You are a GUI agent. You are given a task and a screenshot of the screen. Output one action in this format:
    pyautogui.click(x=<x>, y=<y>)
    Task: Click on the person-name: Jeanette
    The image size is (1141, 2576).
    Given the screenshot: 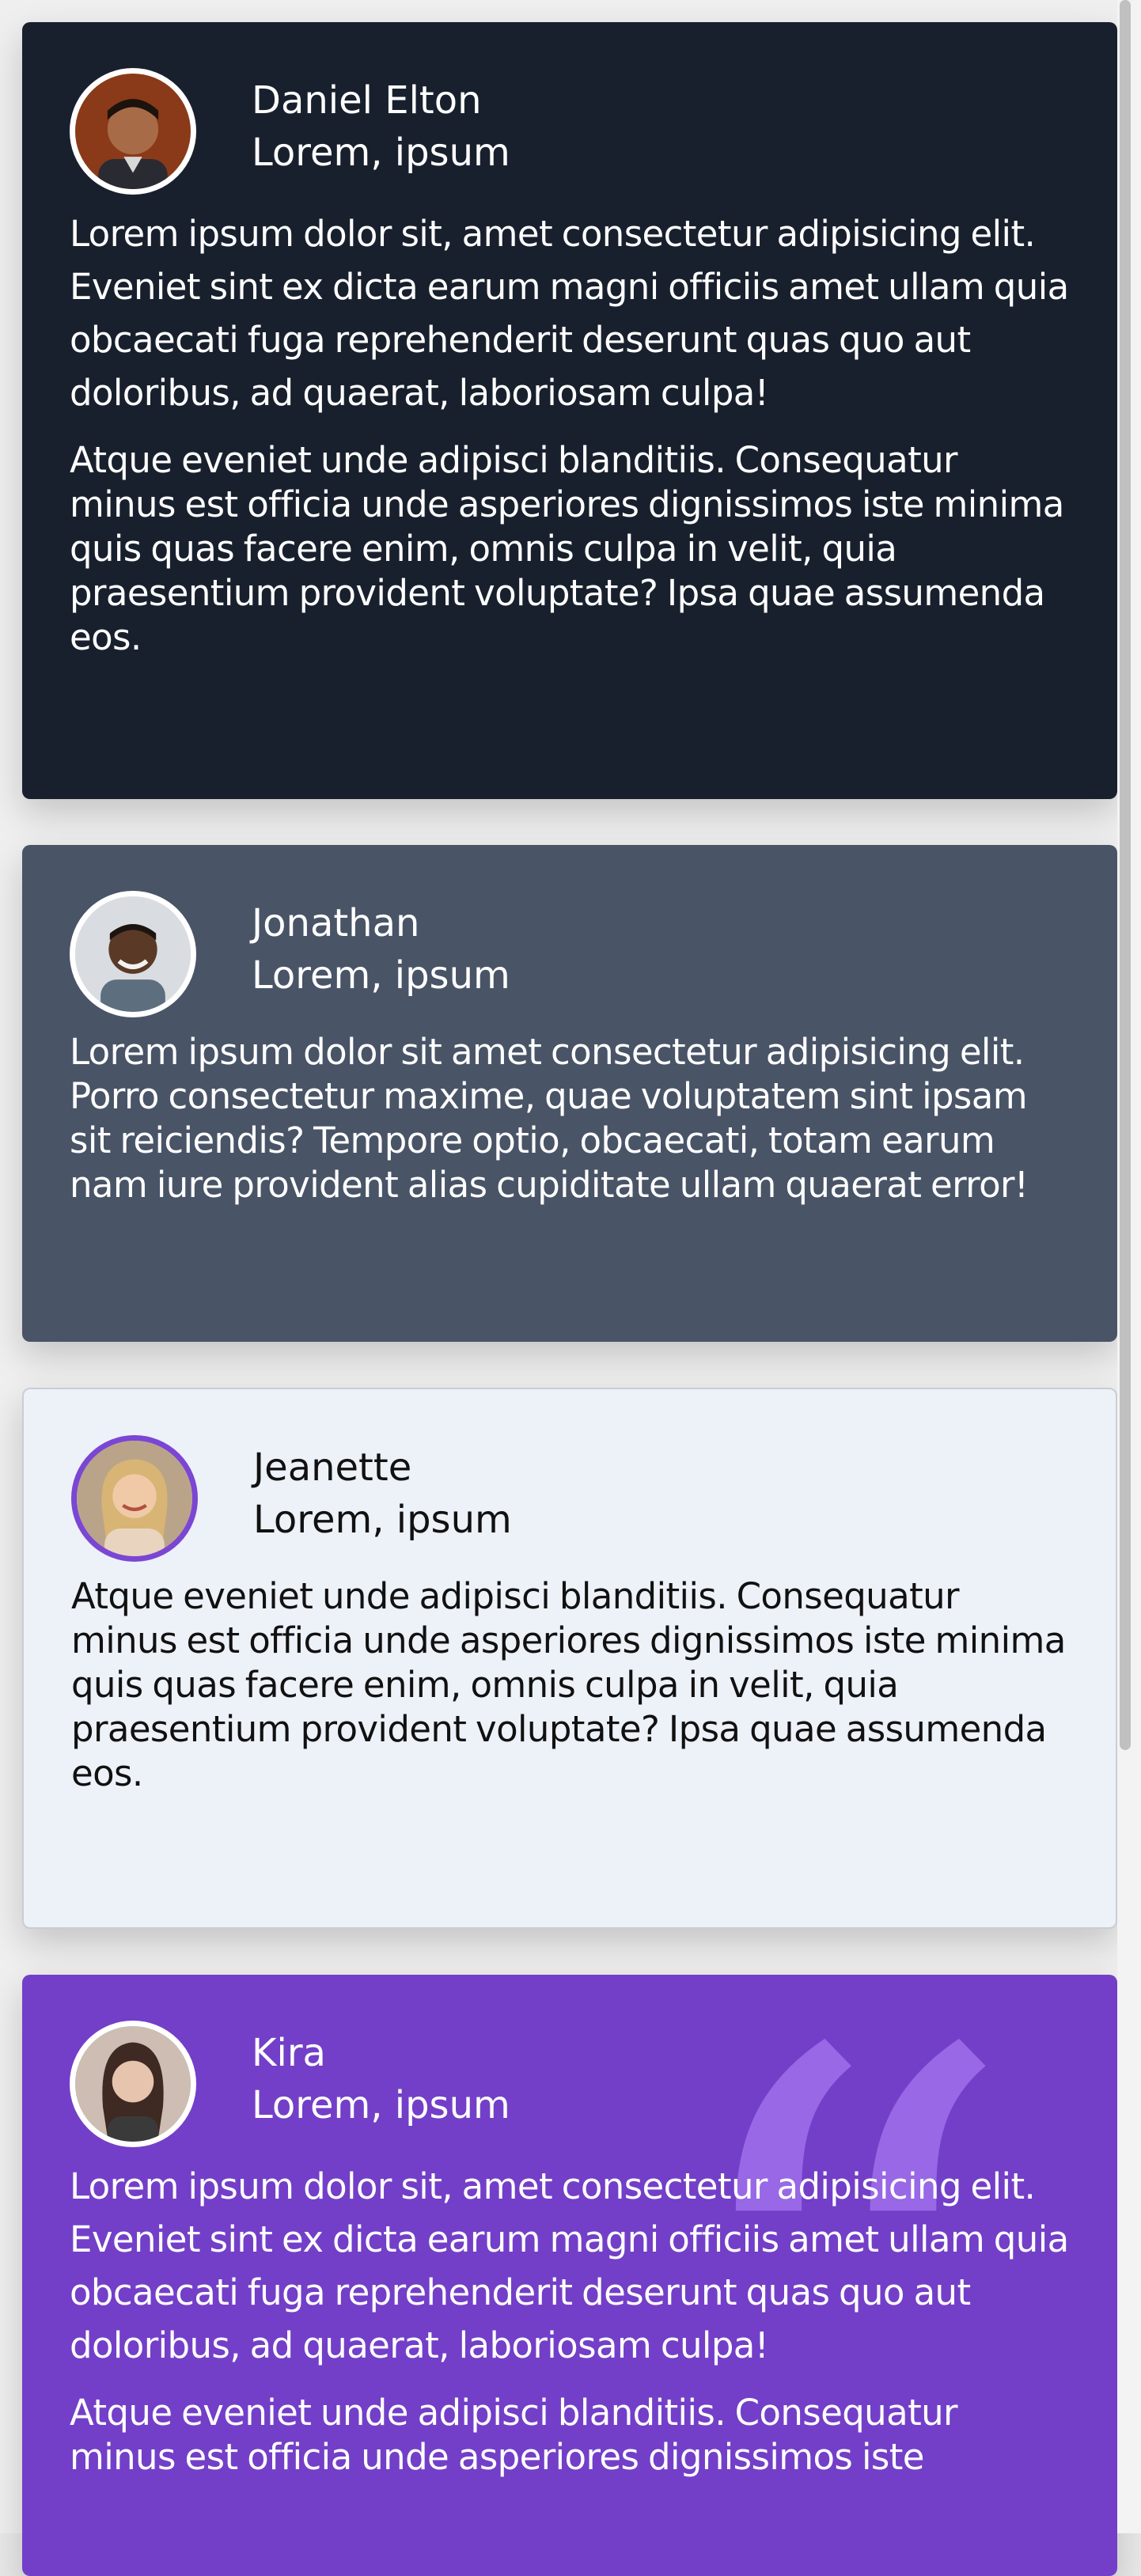 What is the action you would take?
    pyautogui.click(x=332, y=1467)
    